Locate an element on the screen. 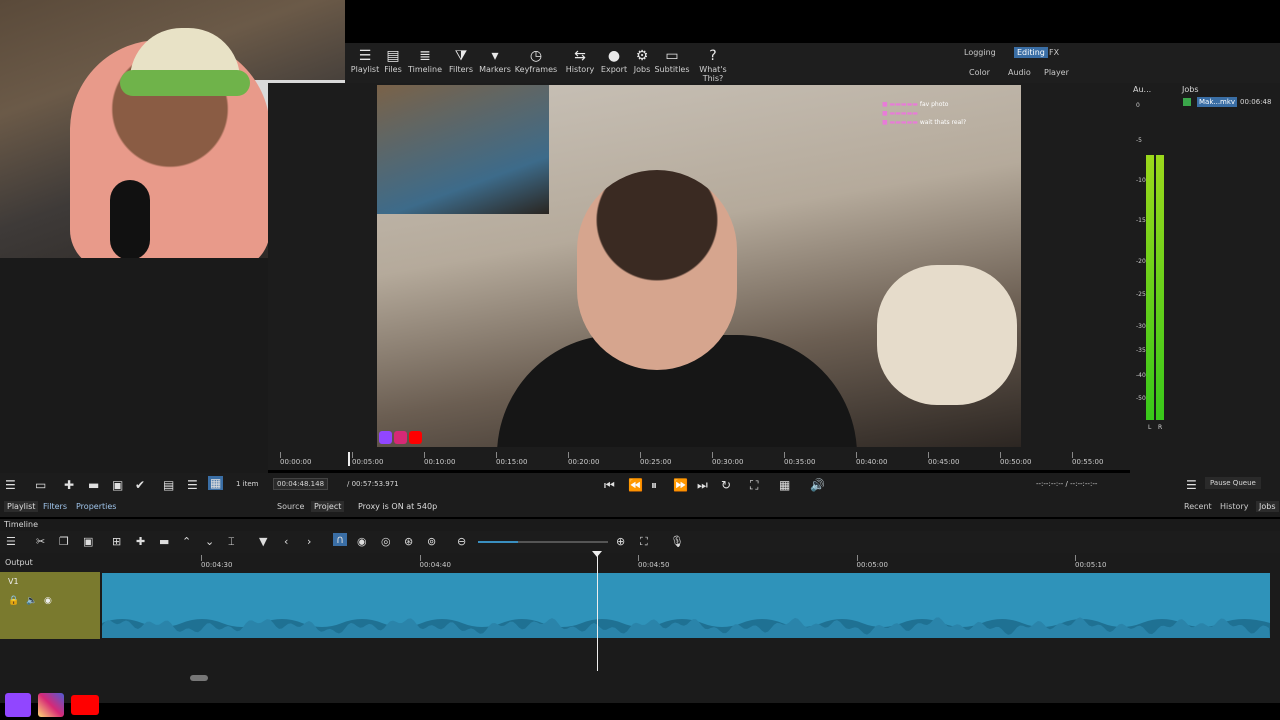 The width and height of the screenshot is (1280, 720). tab-playlist: Playlist is located at coordinates (21, 506).